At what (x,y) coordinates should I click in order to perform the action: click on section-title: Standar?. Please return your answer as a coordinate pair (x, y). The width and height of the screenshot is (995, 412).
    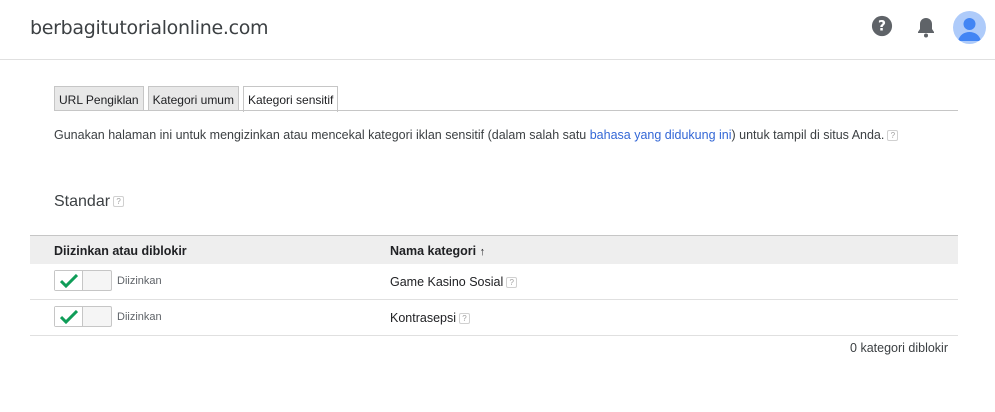
    Looking at the image, I should click on (89, 202).